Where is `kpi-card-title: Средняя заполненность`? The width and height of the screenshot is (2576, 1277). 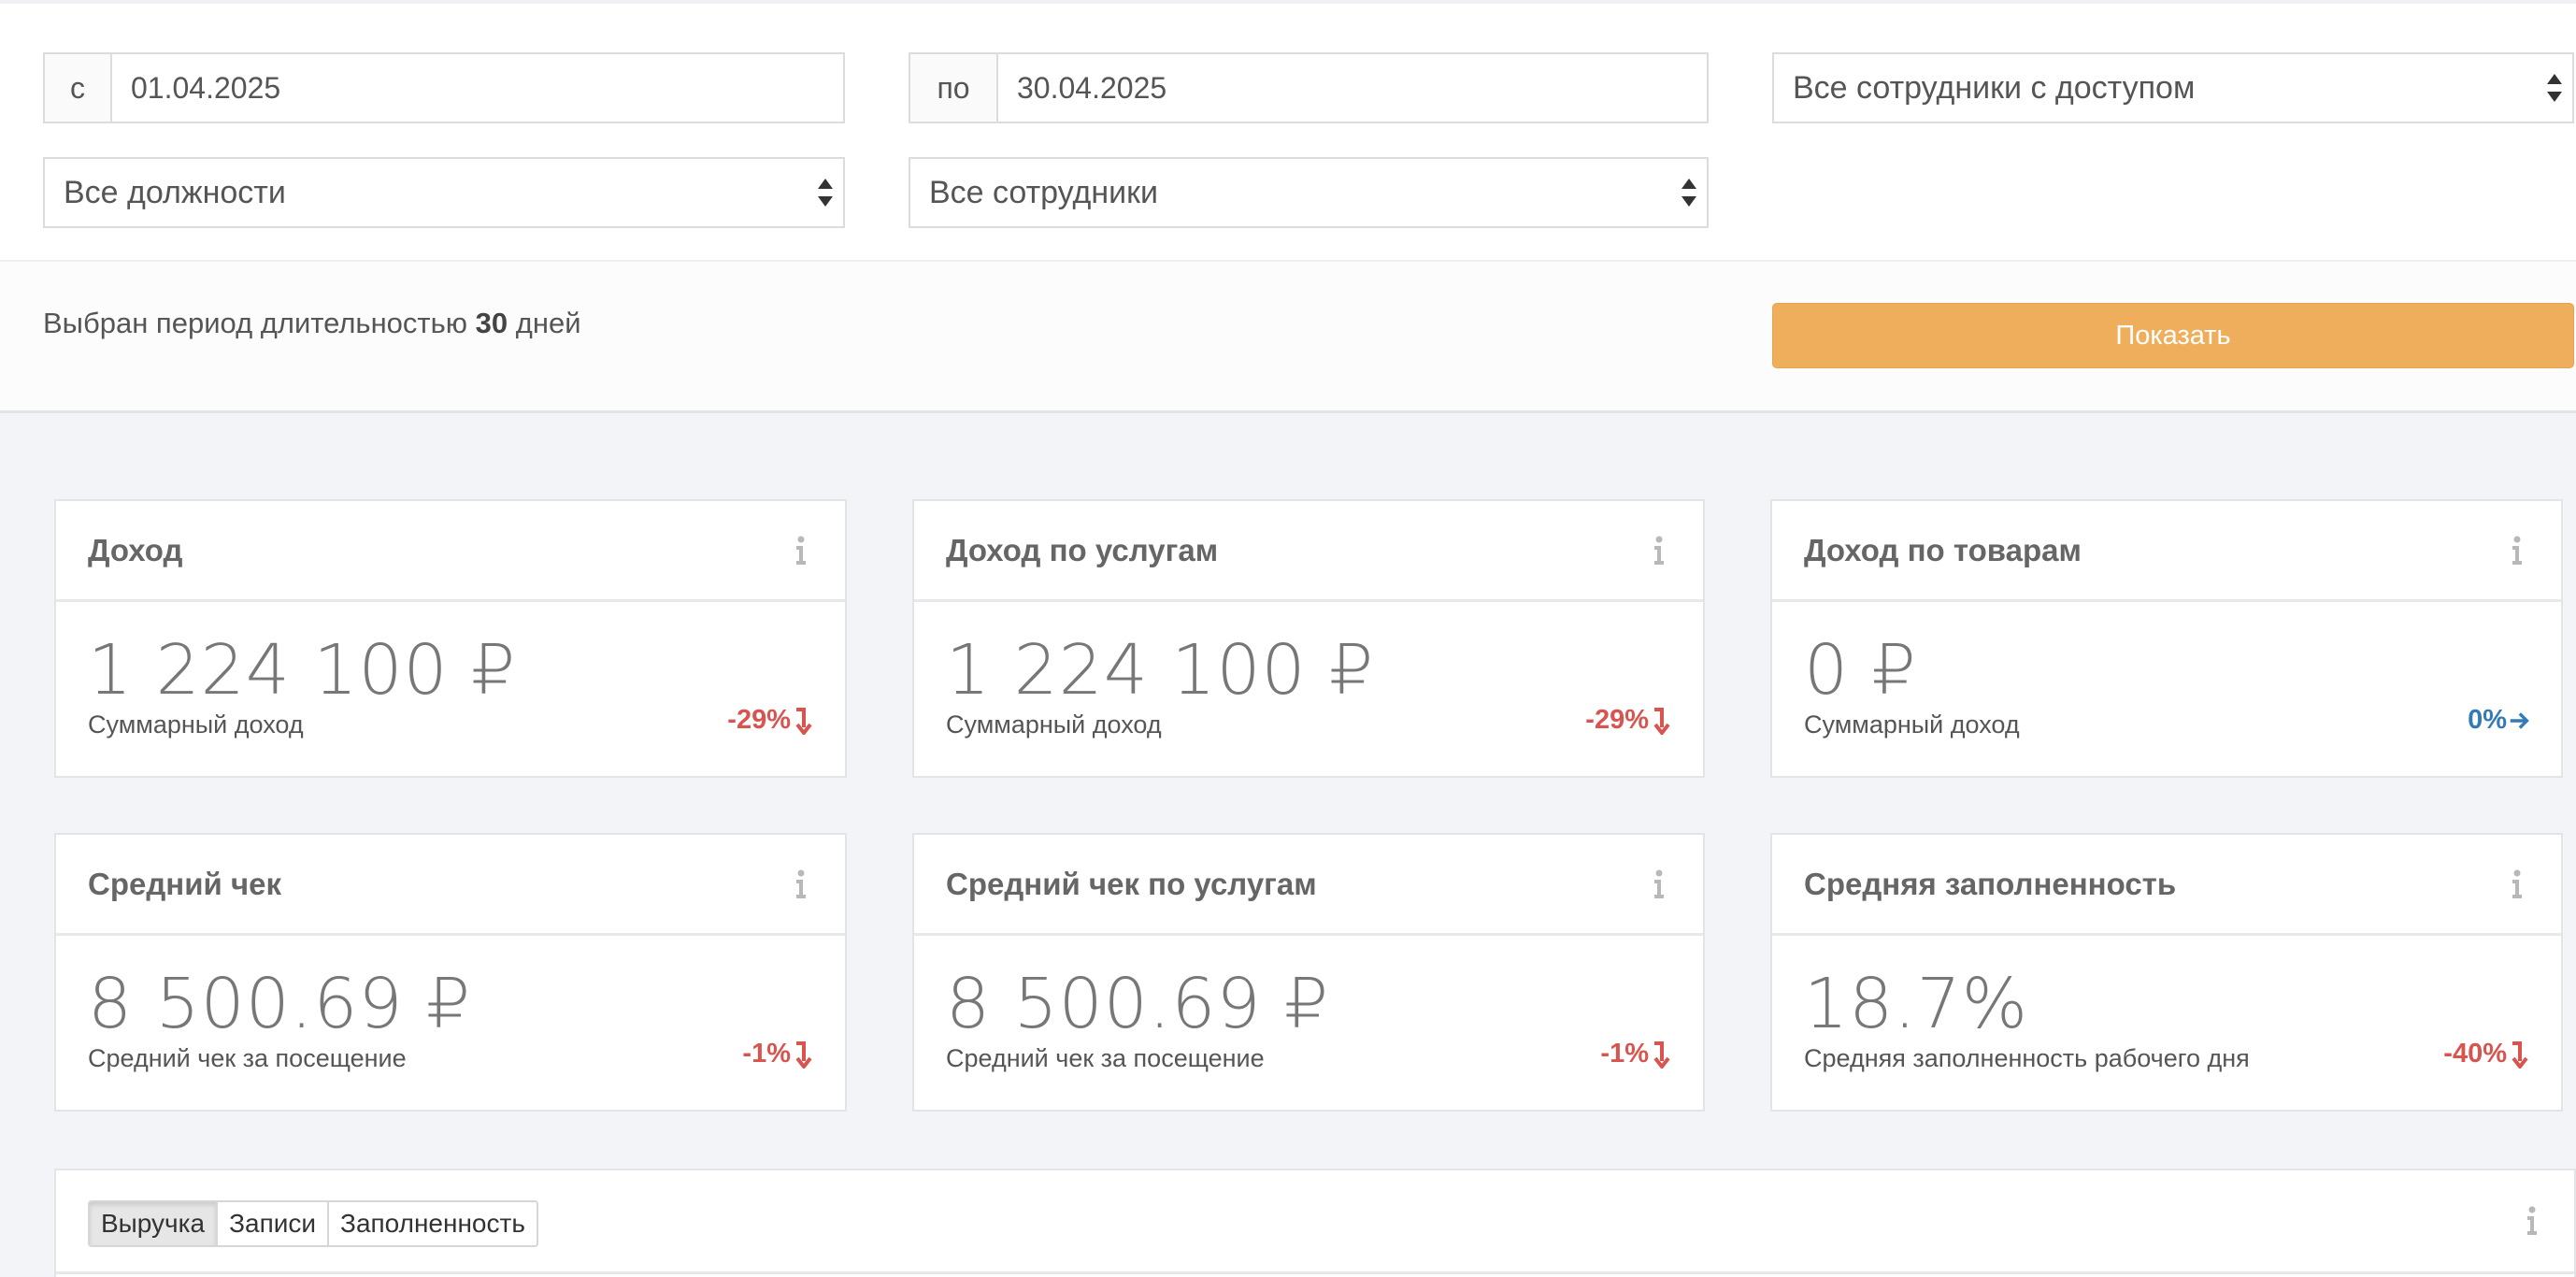
kpi-card-title: Средняя заполненность is located at coordinates (1990, 884).